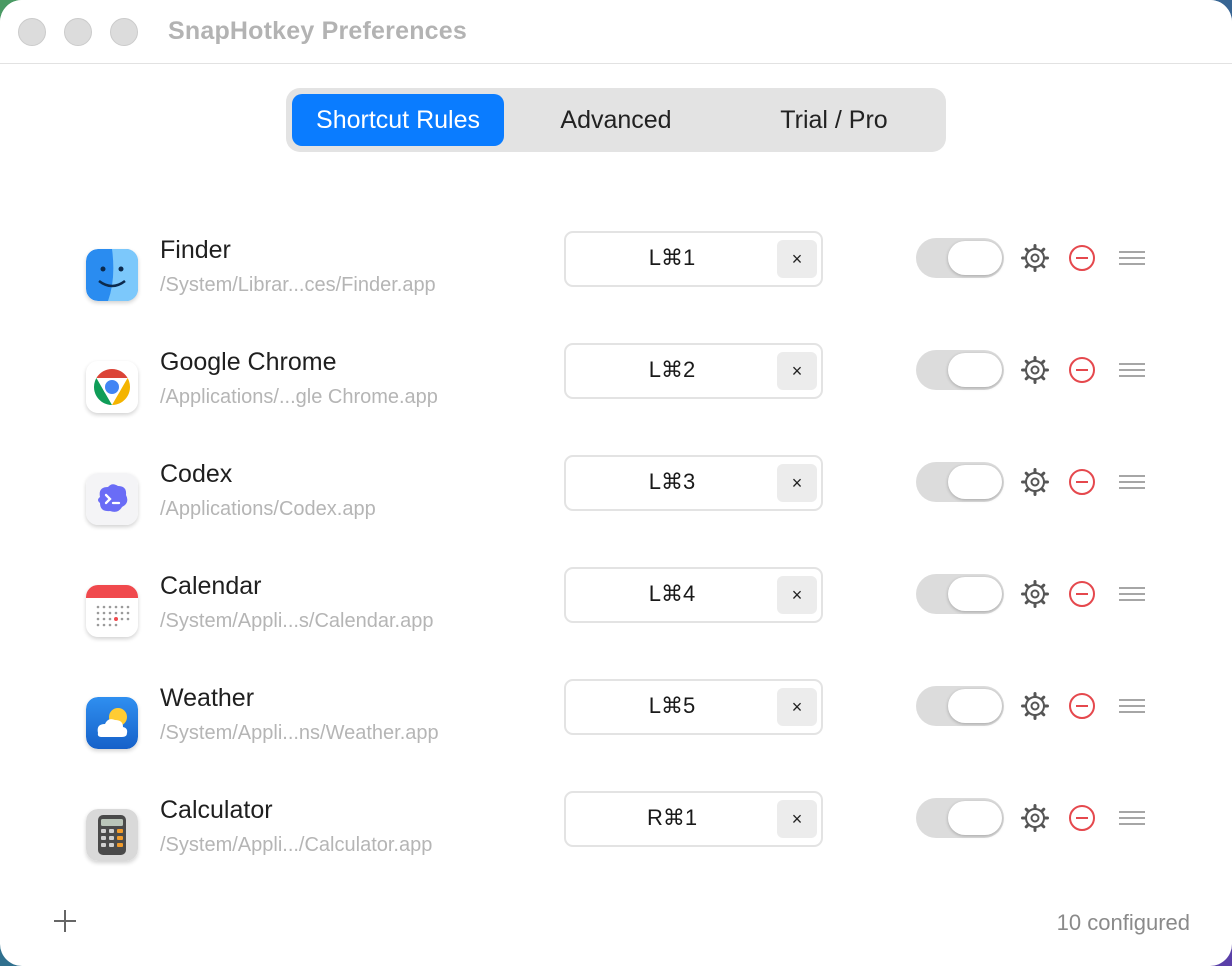 The height and width of the screenshot is (966, 1232). I want to click on app-name: Finder, so click(195, 250).